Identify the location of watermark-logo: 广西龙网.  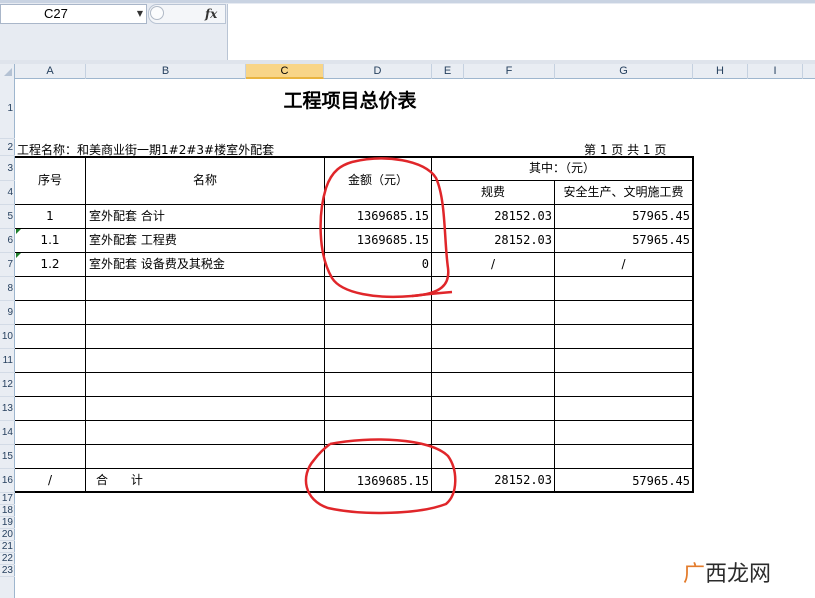
(727, 572).